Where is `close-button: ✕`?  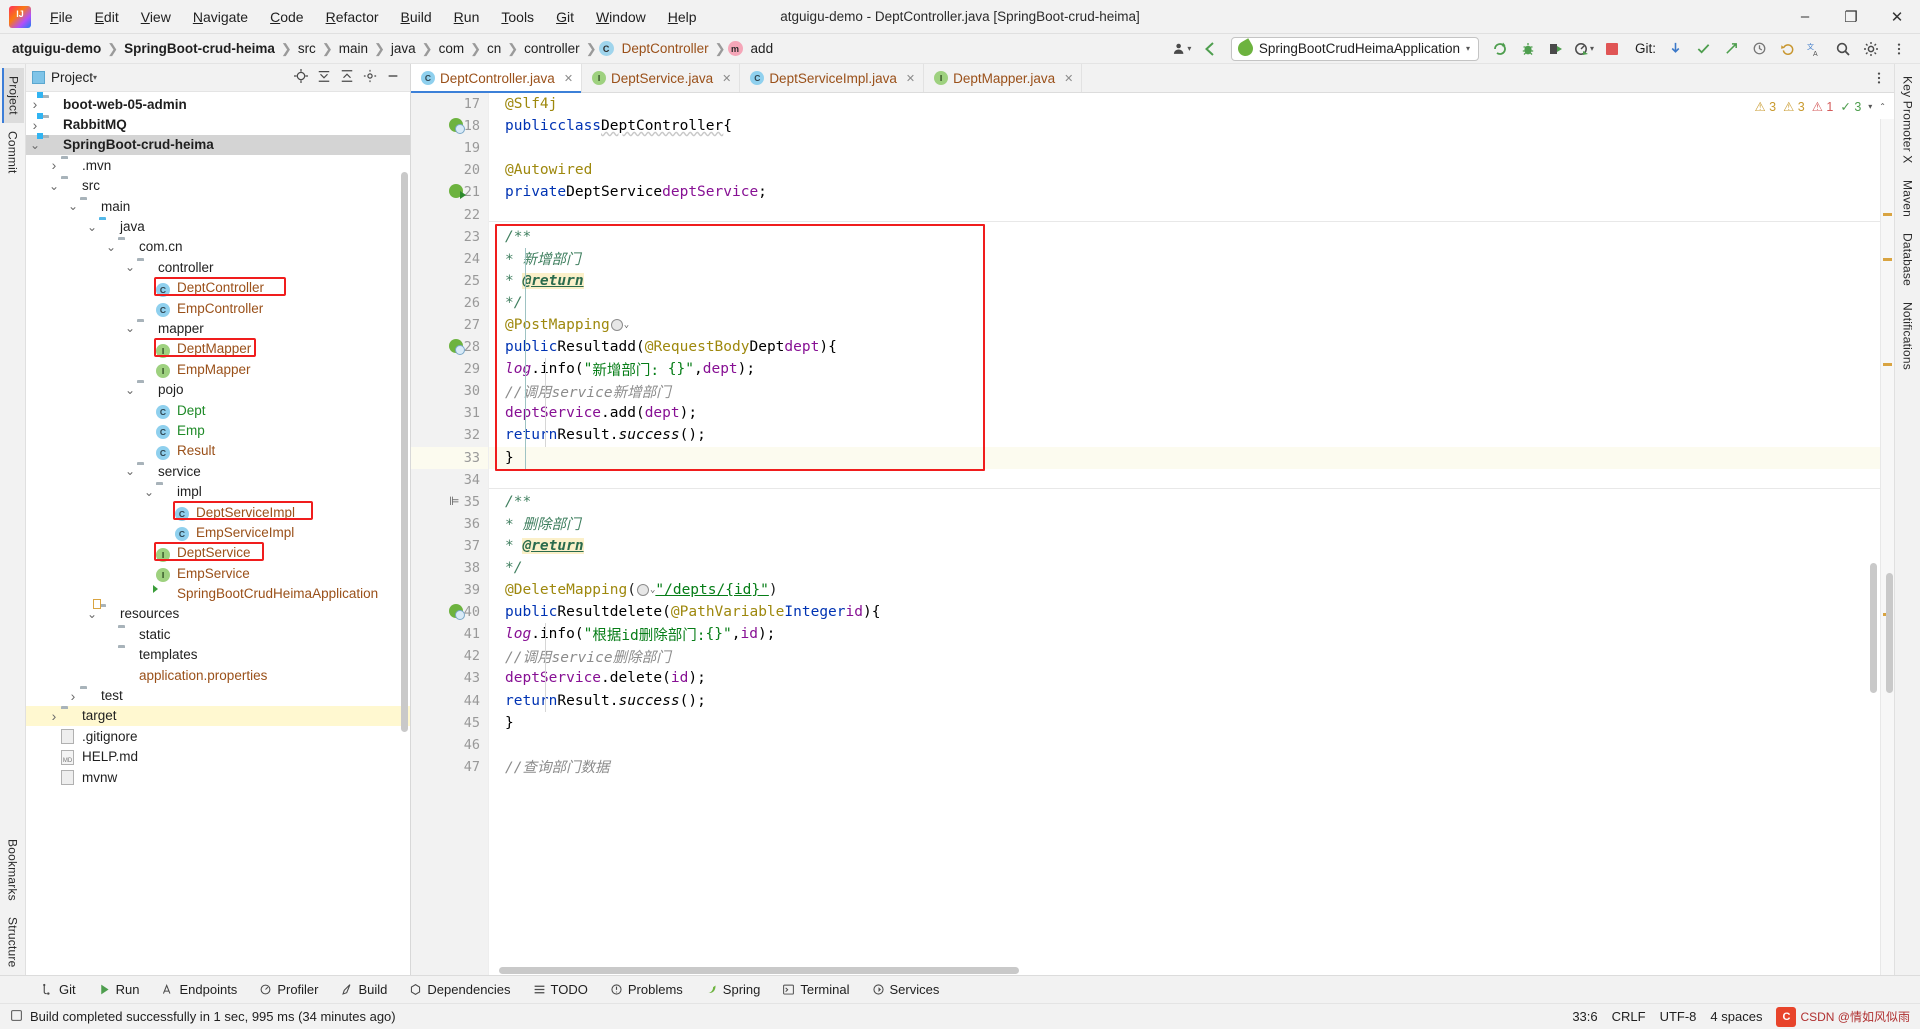 close-button: ✕ is located at coordinates (1897, 17).